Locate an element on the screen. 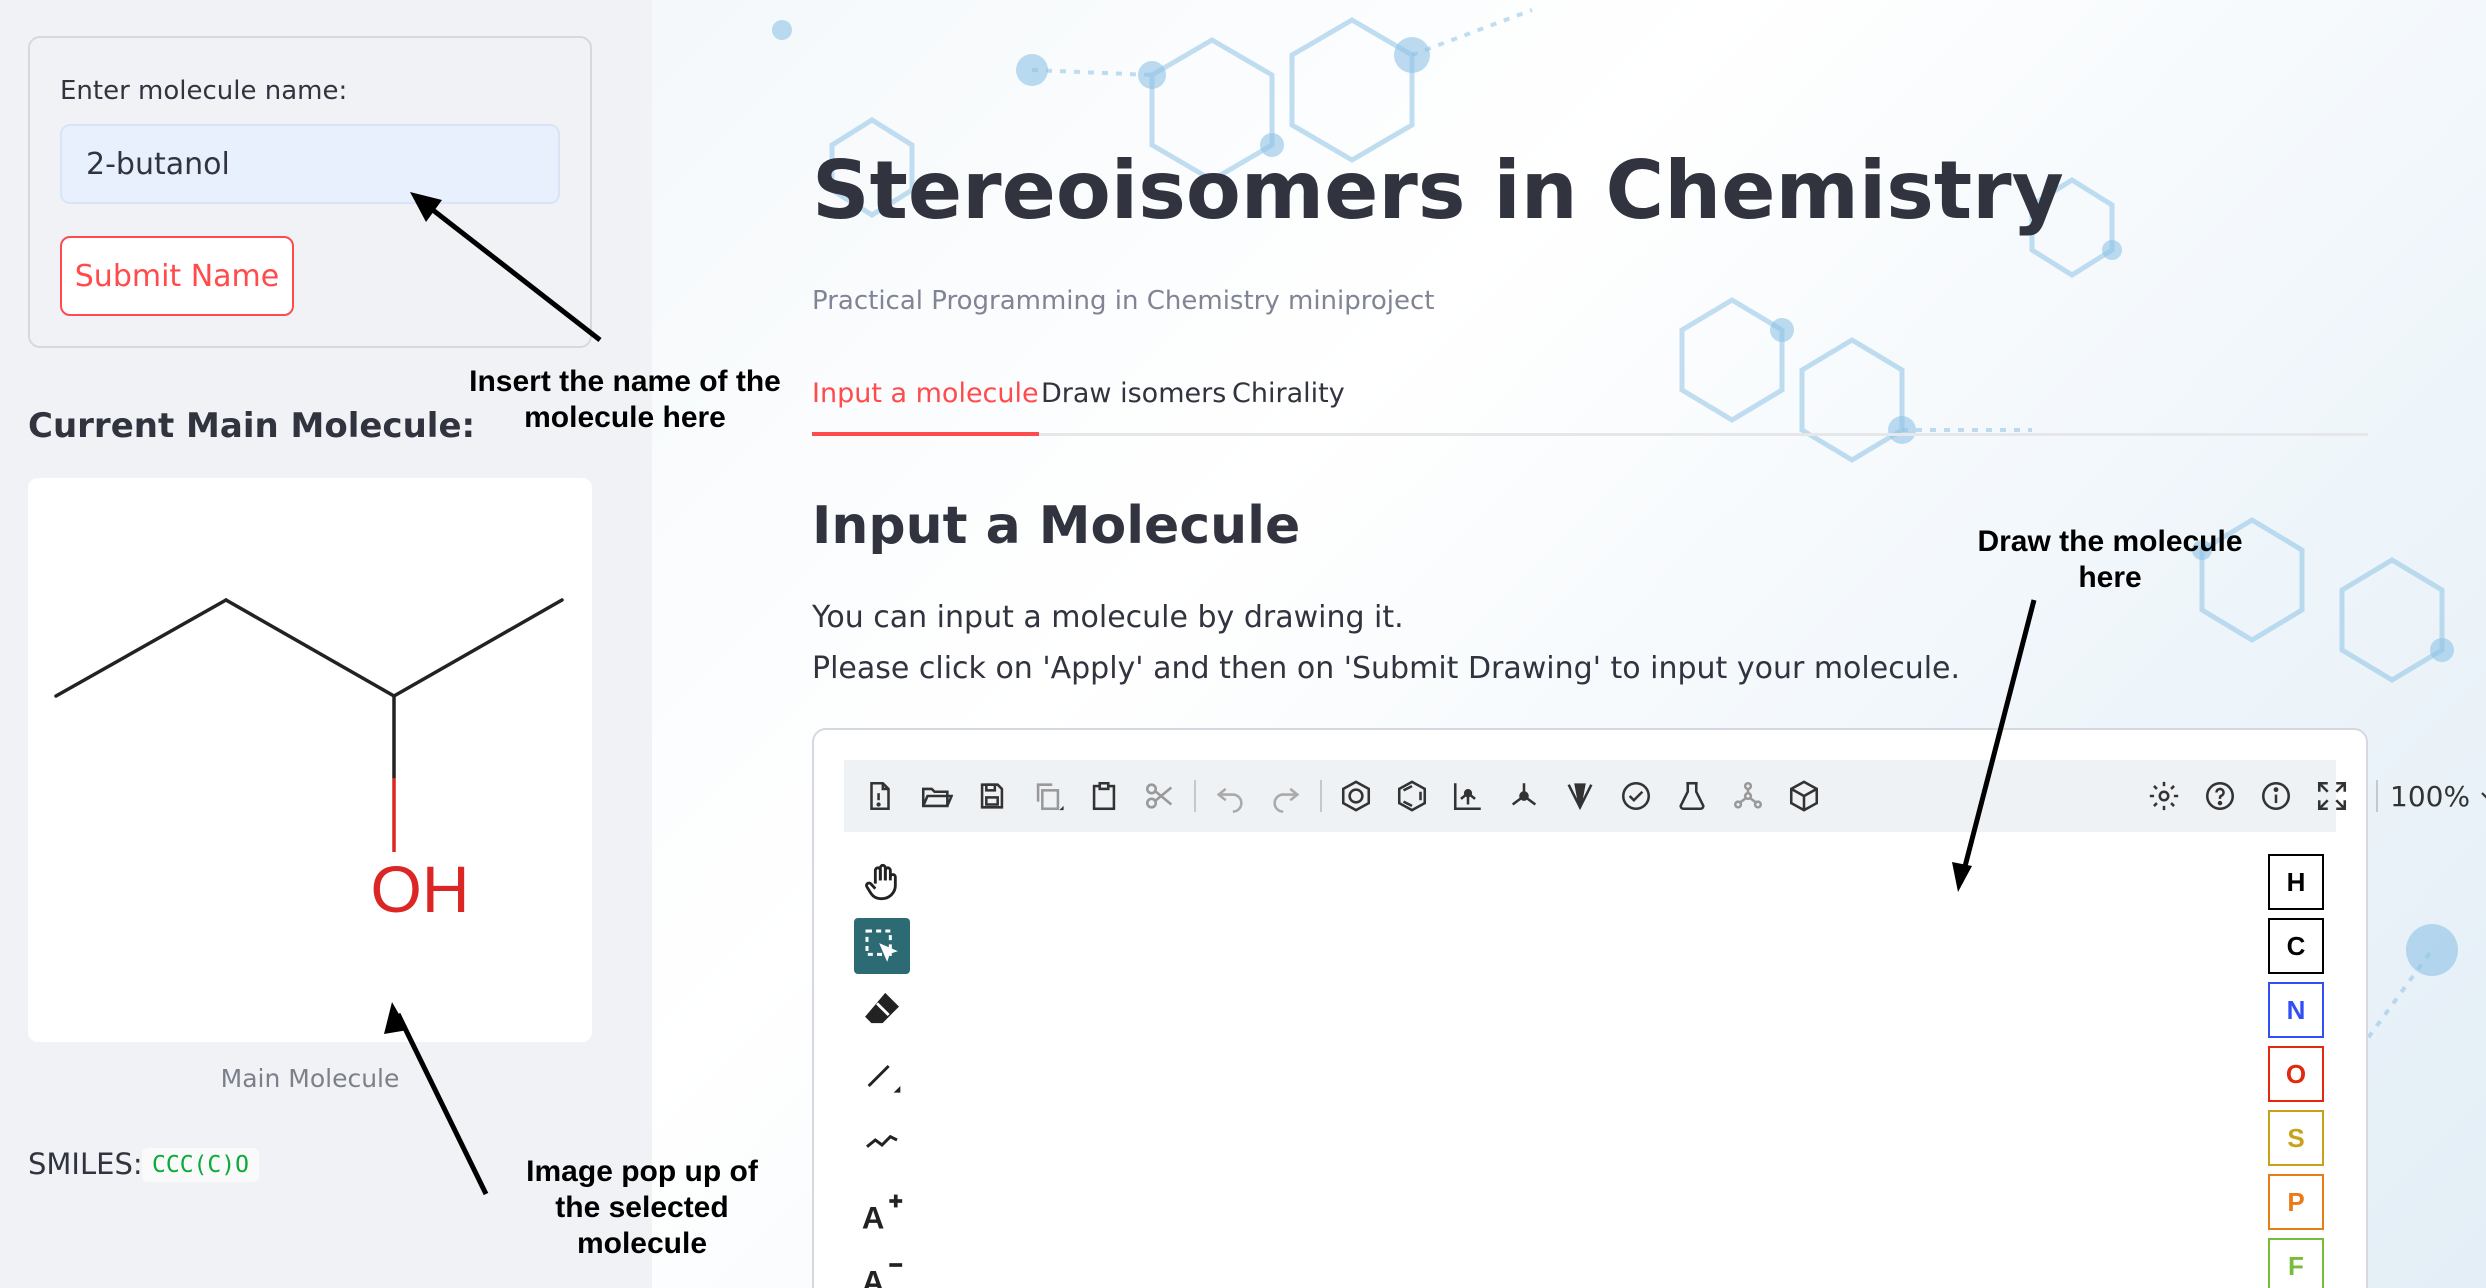 This screenshot has width=2486, height=1288. element-f-button: F is located at coordinates (2296, 1263).